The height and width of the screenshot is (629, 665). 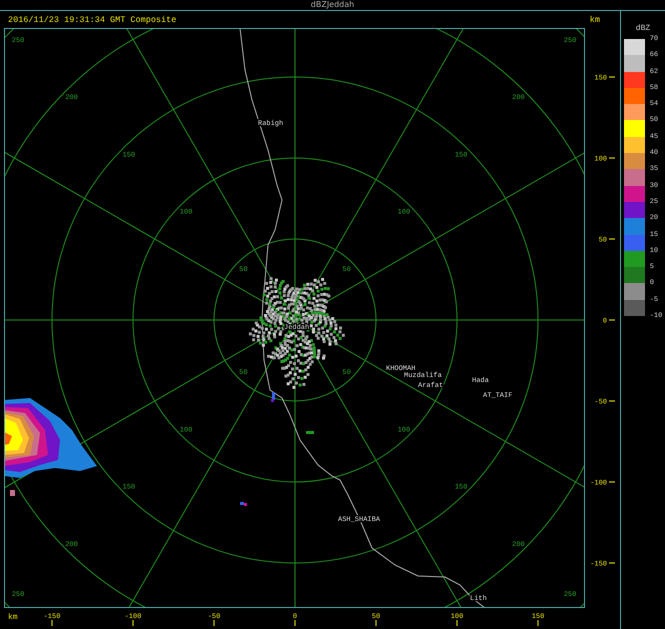 What do you see at coordinates (332, 5) in the screenshot?
I see `window-title: dBZJeddah` at bounding box center [332, 5].